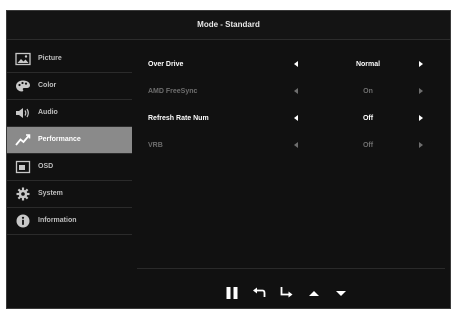 The width and height of the screenshot is (455, 312). I want to click on setting-value: Normal, so click(368, 64).